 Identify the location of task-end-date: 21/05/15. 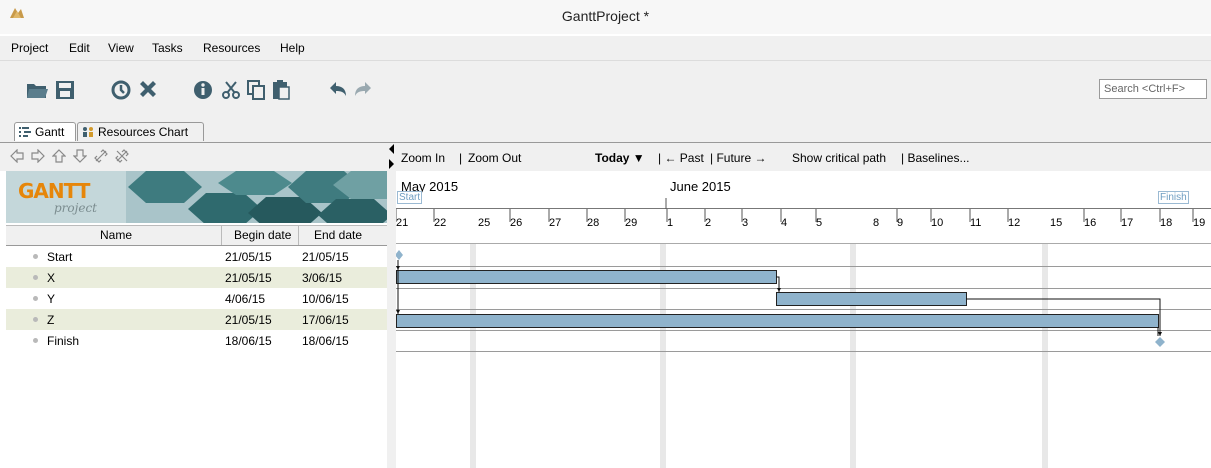
(325, 257).